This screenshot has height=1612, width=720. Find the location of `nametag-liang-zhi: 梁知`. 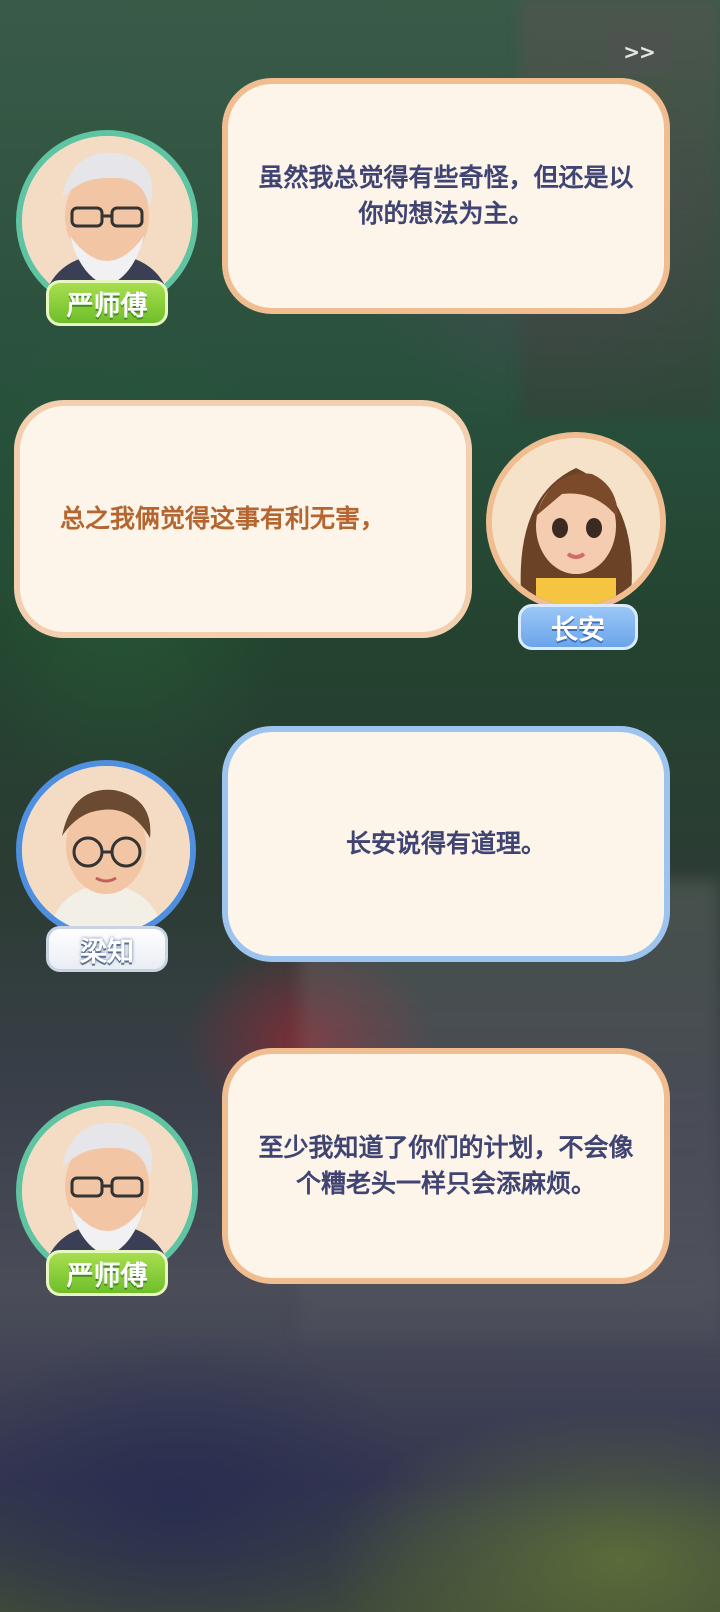

nametag-liang-zhi: 梁知 is located at coordinates (107, 949).